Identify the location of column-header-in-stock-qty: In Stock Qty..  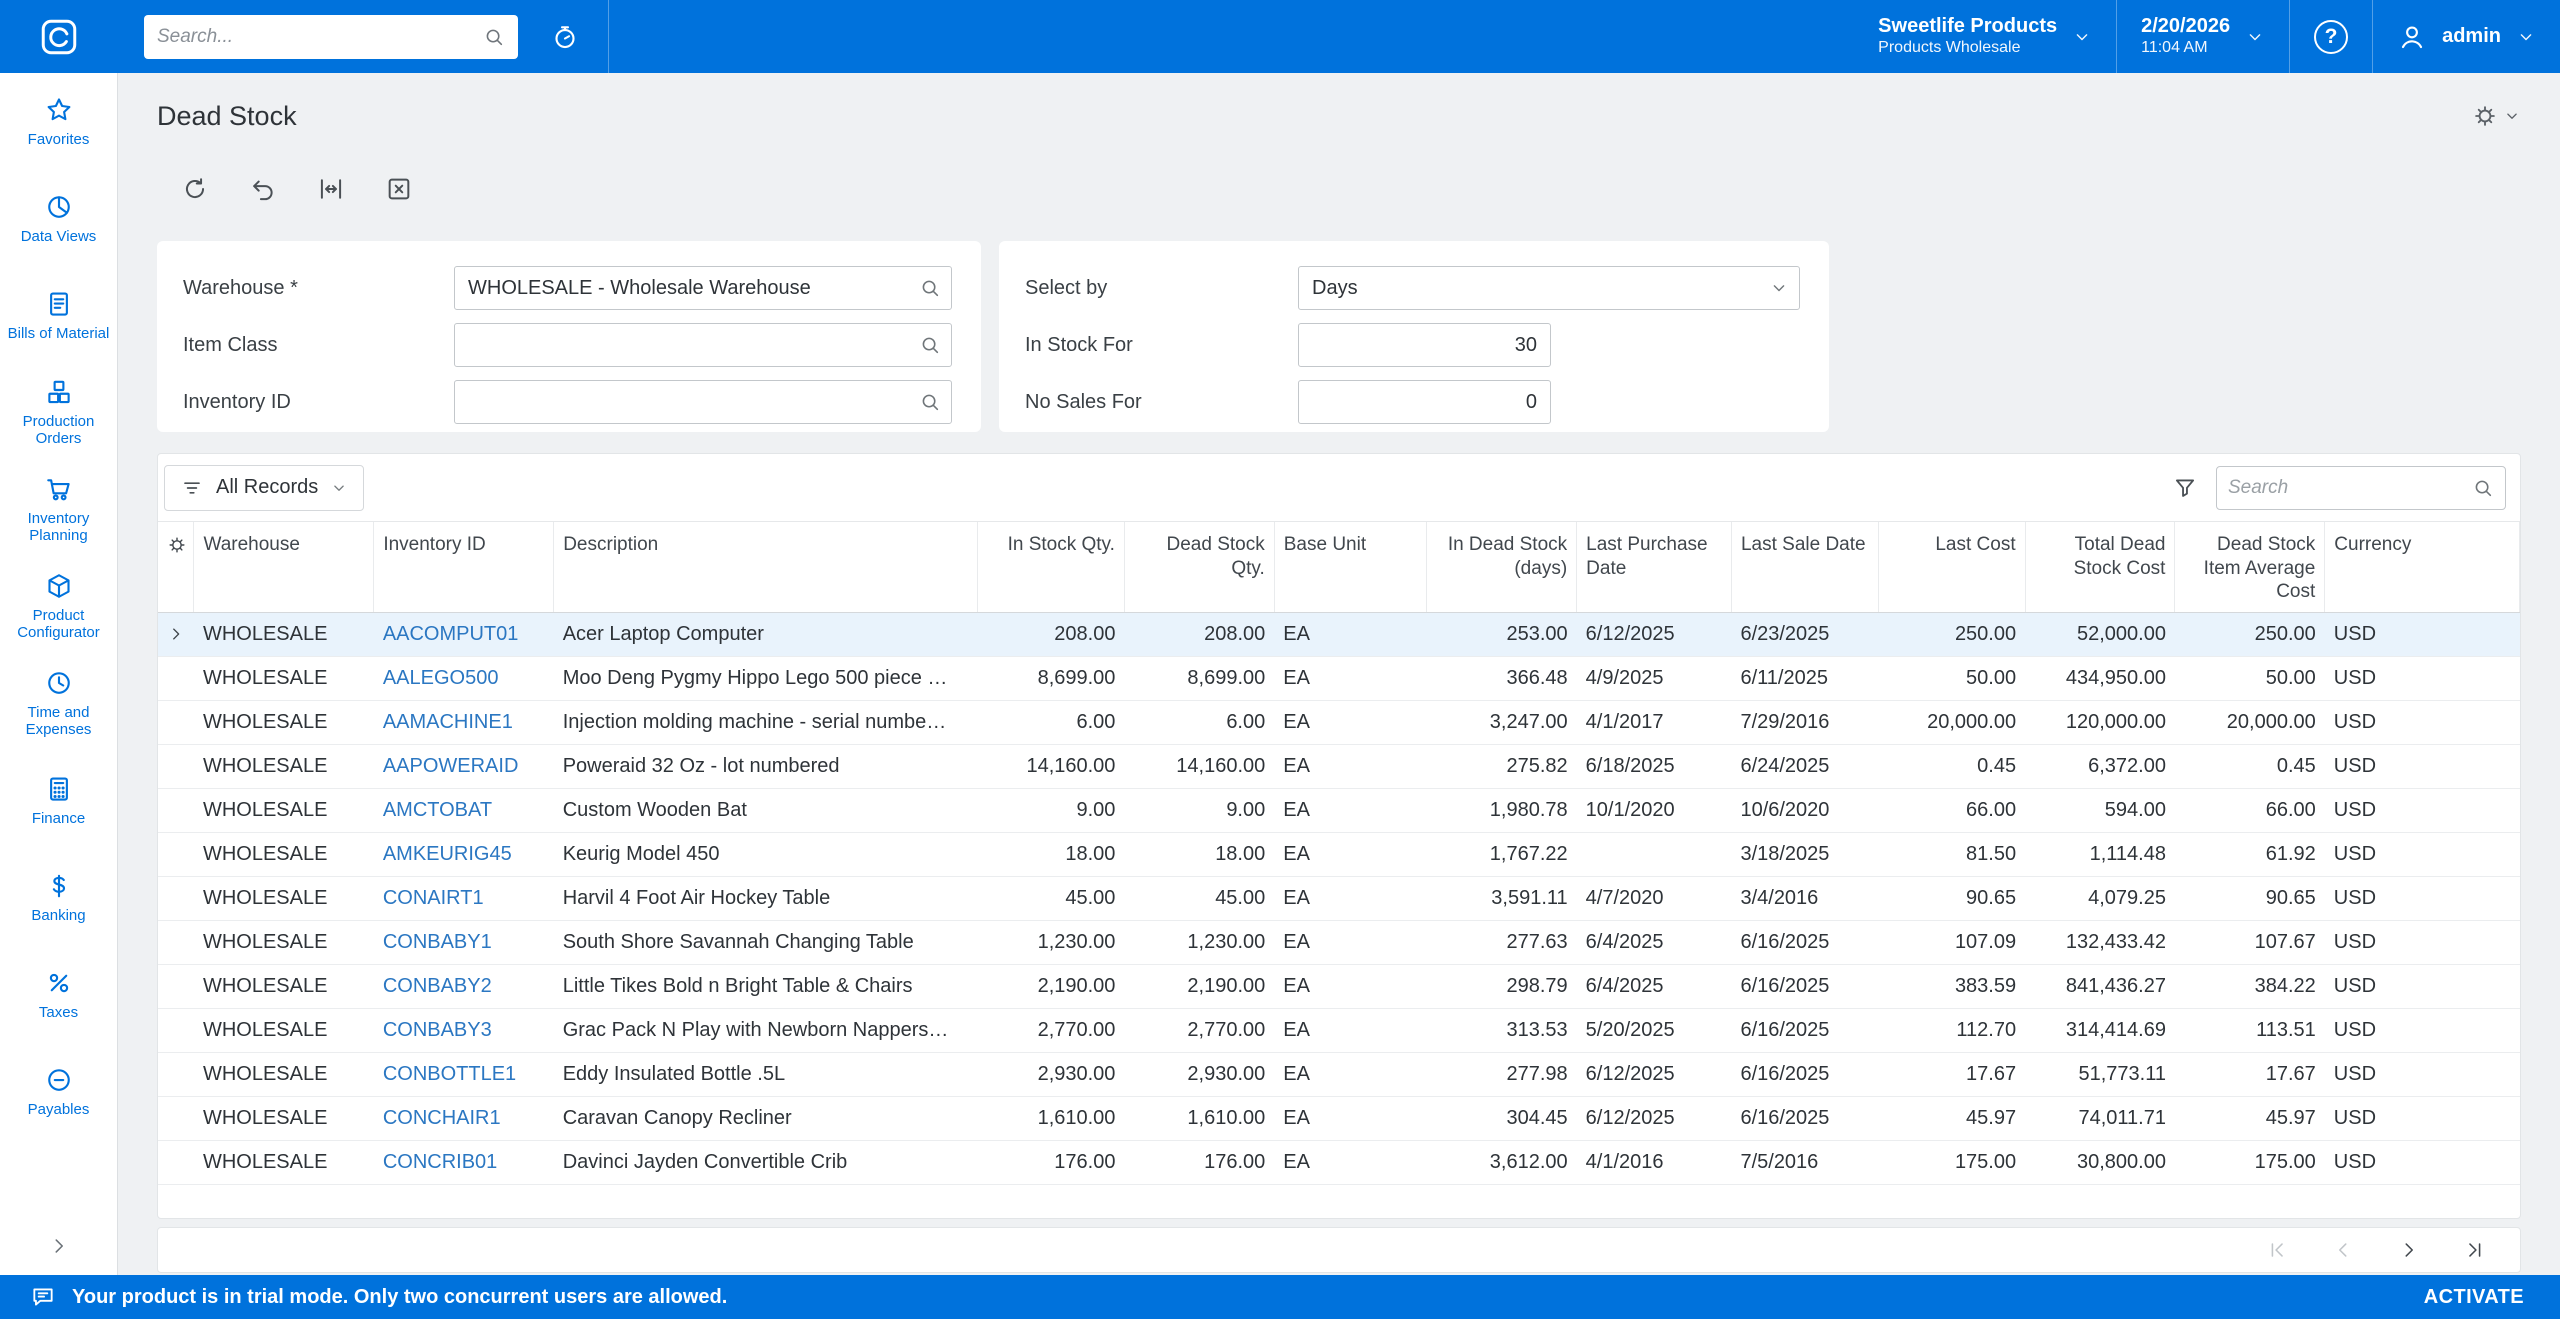
(1051, 567).